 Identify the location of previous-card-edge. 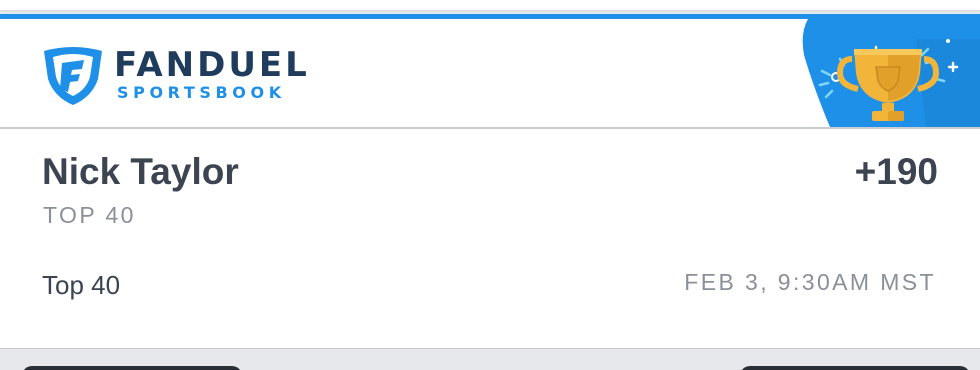
(490, 5).